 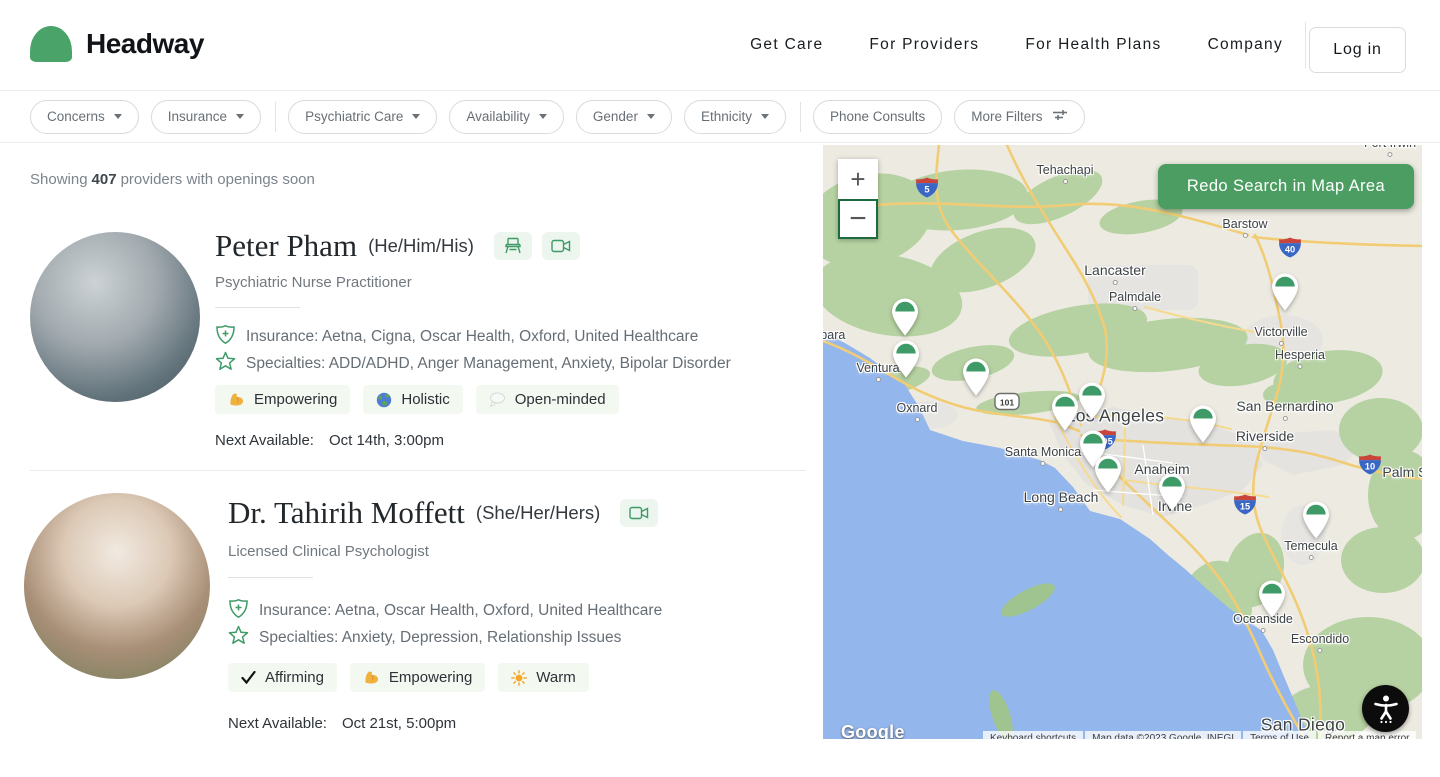 I want to click on accessibility-person-icon, so click(x=1385, y=709).